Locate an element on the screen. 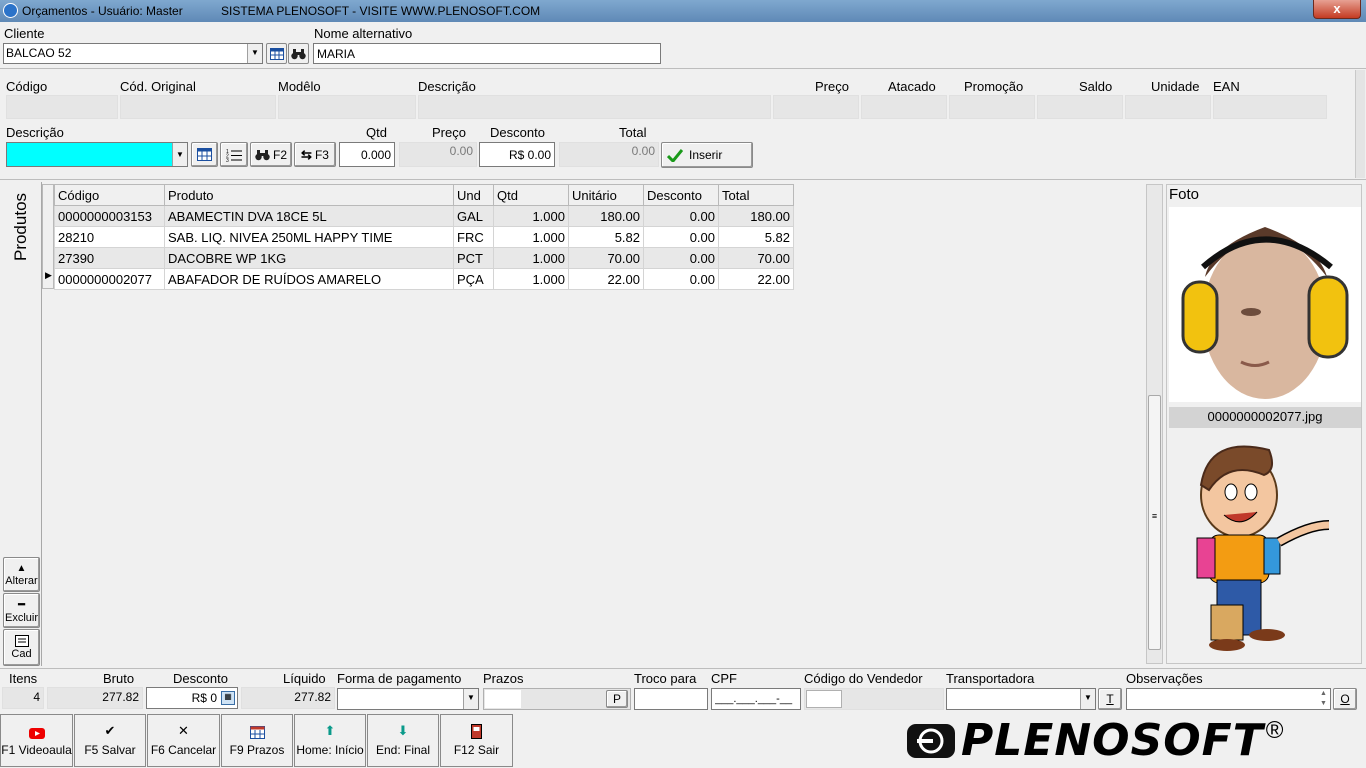 This screenshot has width=1366, height=768. col-unitario: Unitário is located at coordinates (606, 195).